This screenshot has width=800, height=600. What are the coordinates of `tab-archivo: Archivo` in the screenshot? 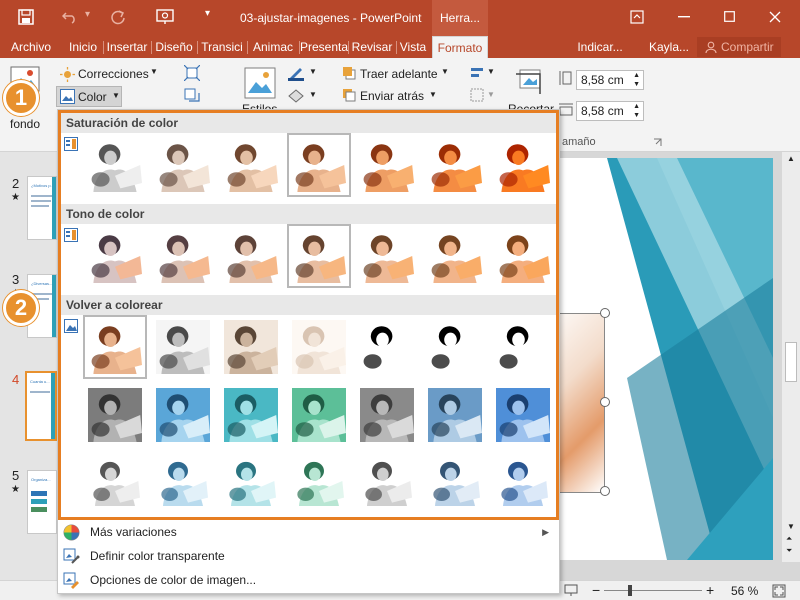 It's located at (31, 47).